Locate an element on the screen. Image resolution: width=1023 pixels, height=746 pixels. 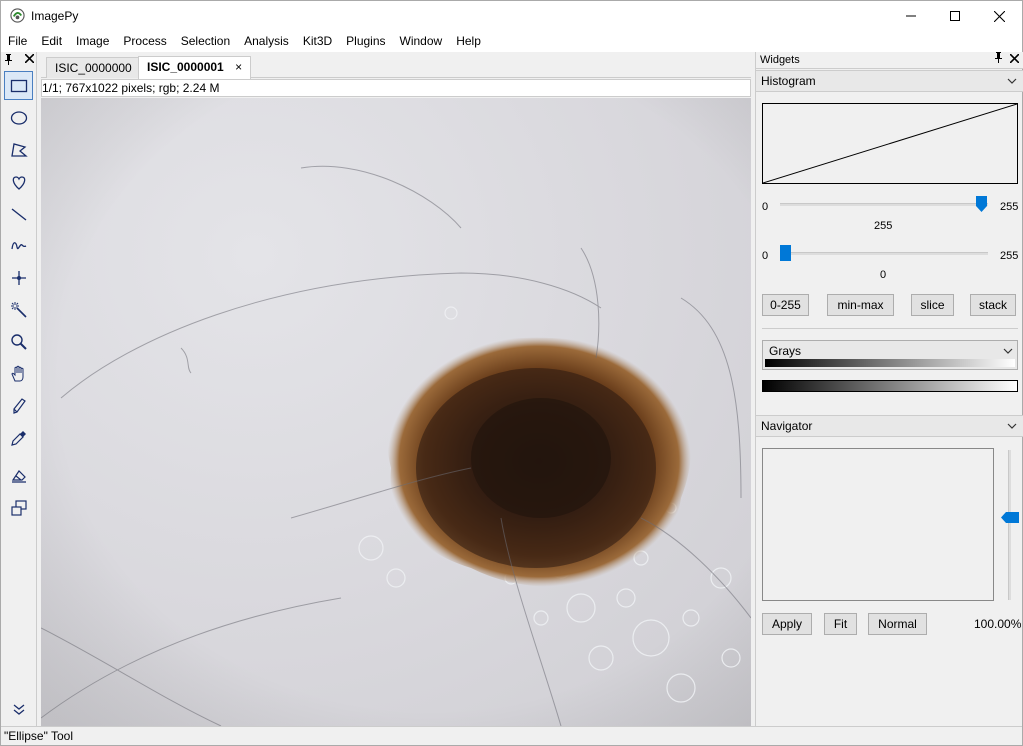
high-slider-track is located at coordinates (884, 204).